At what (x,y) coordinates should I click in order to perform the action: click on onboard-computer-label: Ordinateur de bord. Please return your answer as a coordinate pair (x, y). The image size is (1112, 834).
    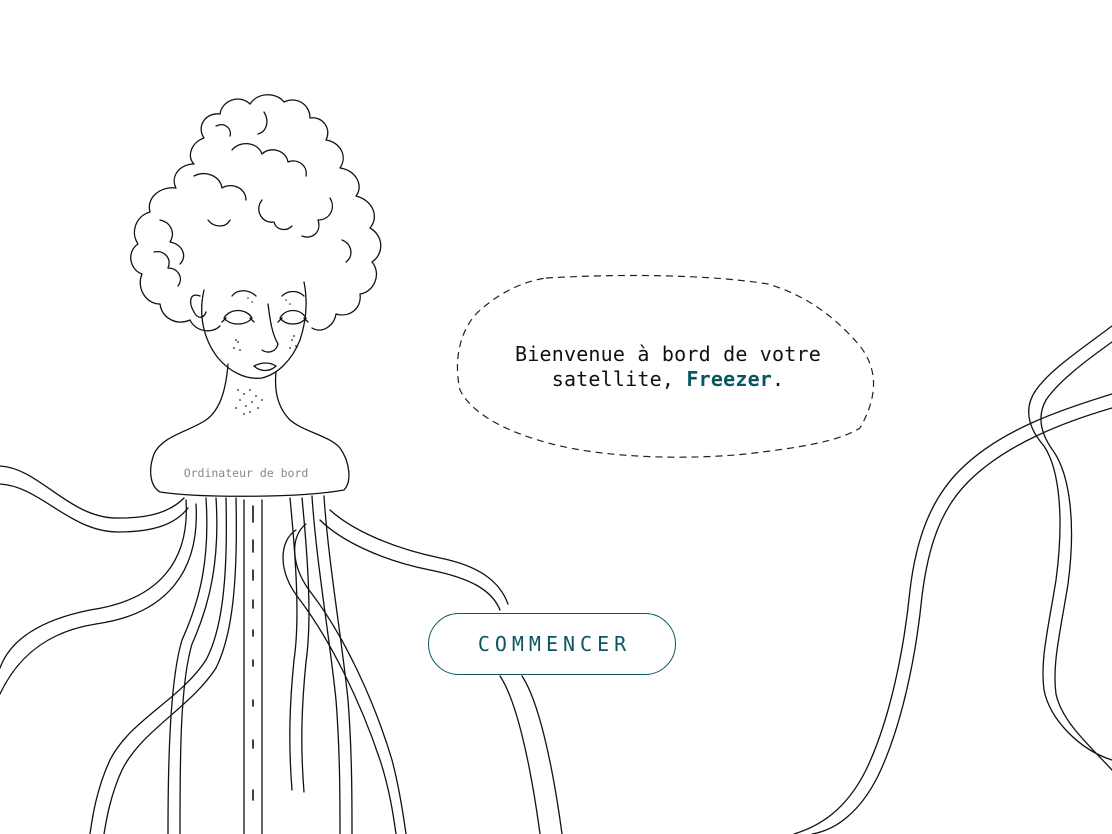
    Looking at the image, I should click on (246, 473).